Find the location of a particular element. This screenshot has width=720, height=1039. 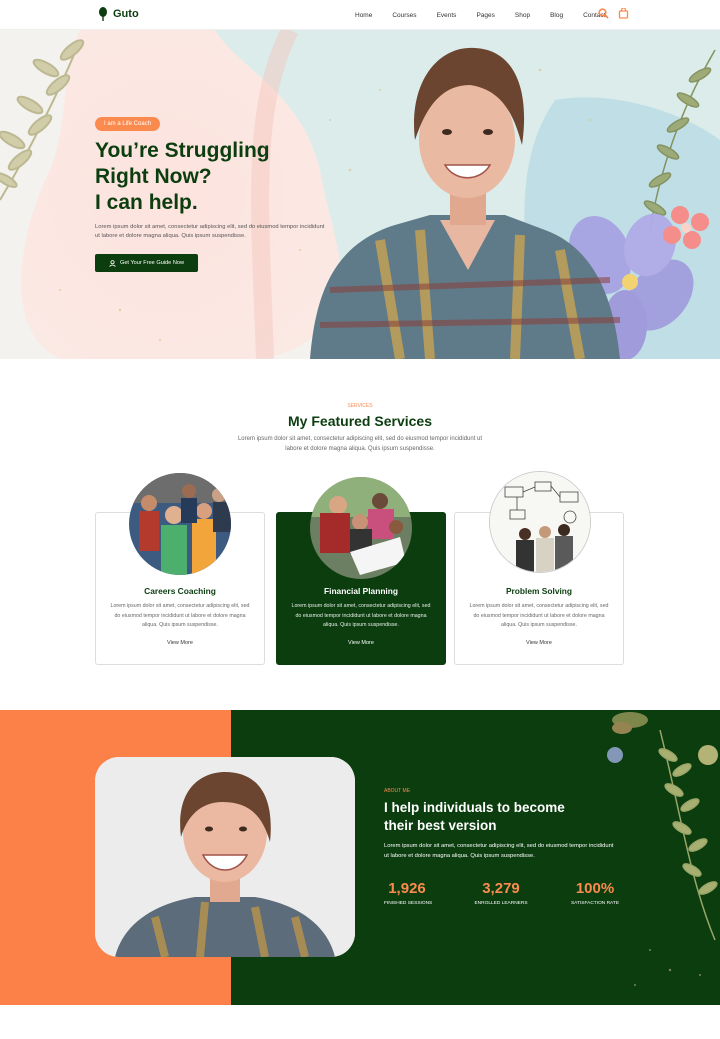

service-card-title: Financial Planning is located at coordinates (361, 591).